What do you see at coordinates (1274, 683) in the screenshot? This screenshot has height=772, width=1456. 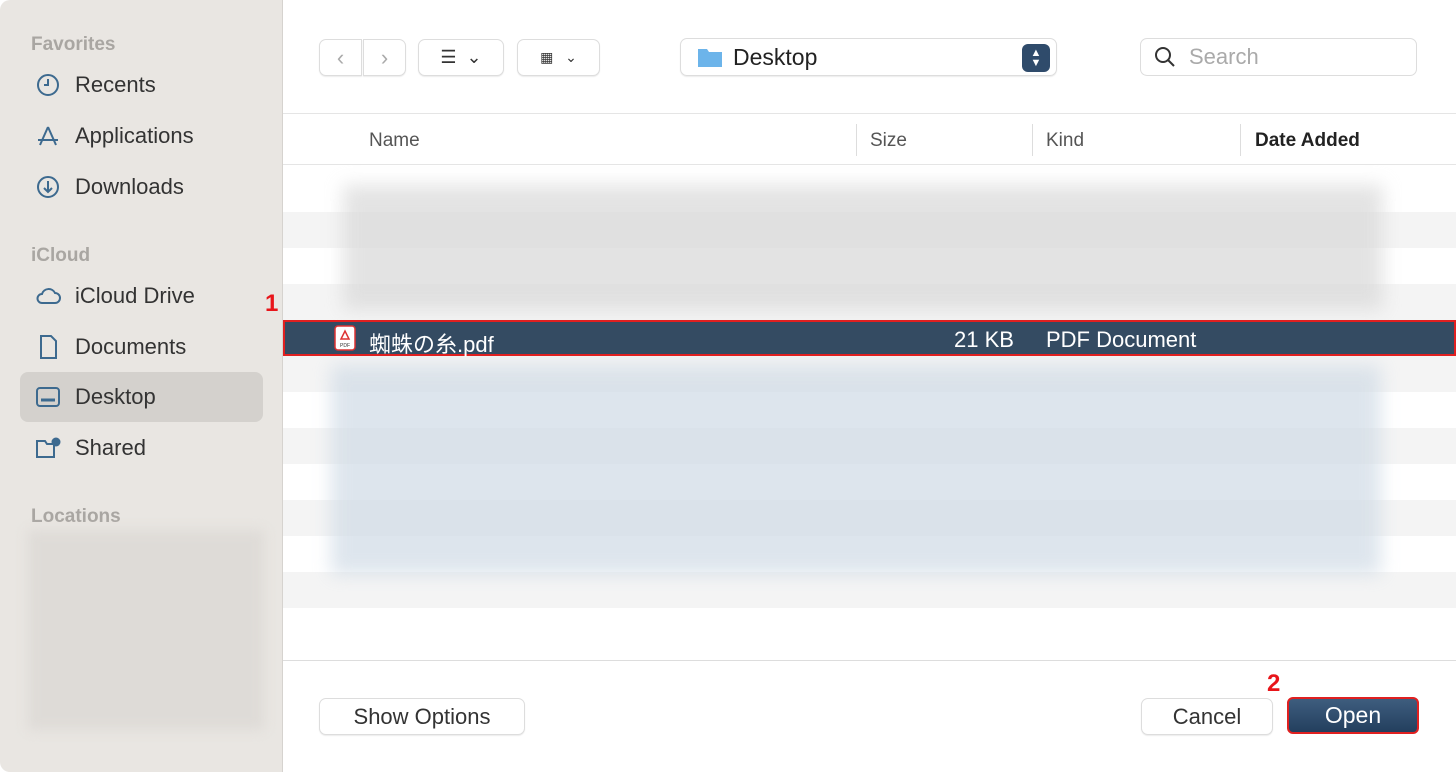 I see `annotation-2: 2` at bounding box center [1274, 683].